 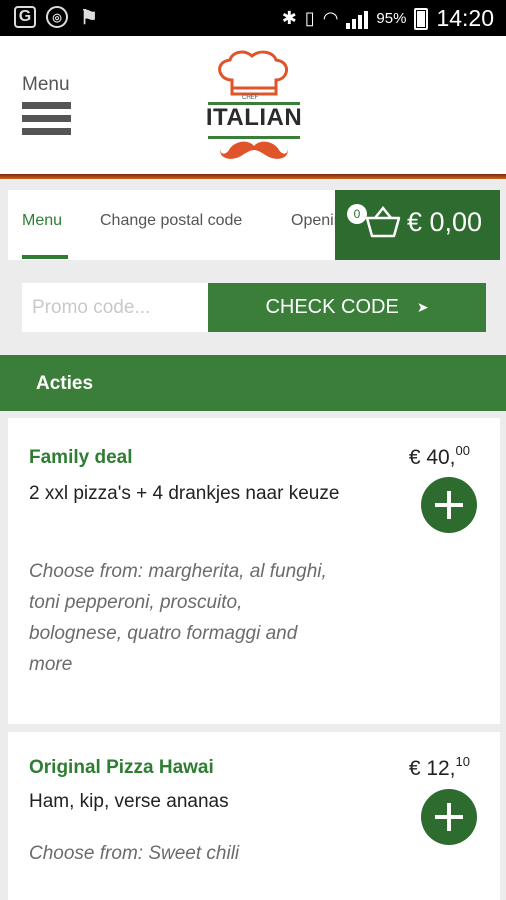 What do you see at coordinates (45, 257) in the screenshot?
I see `active-tab-indicator` at bounding box center [45, 257].